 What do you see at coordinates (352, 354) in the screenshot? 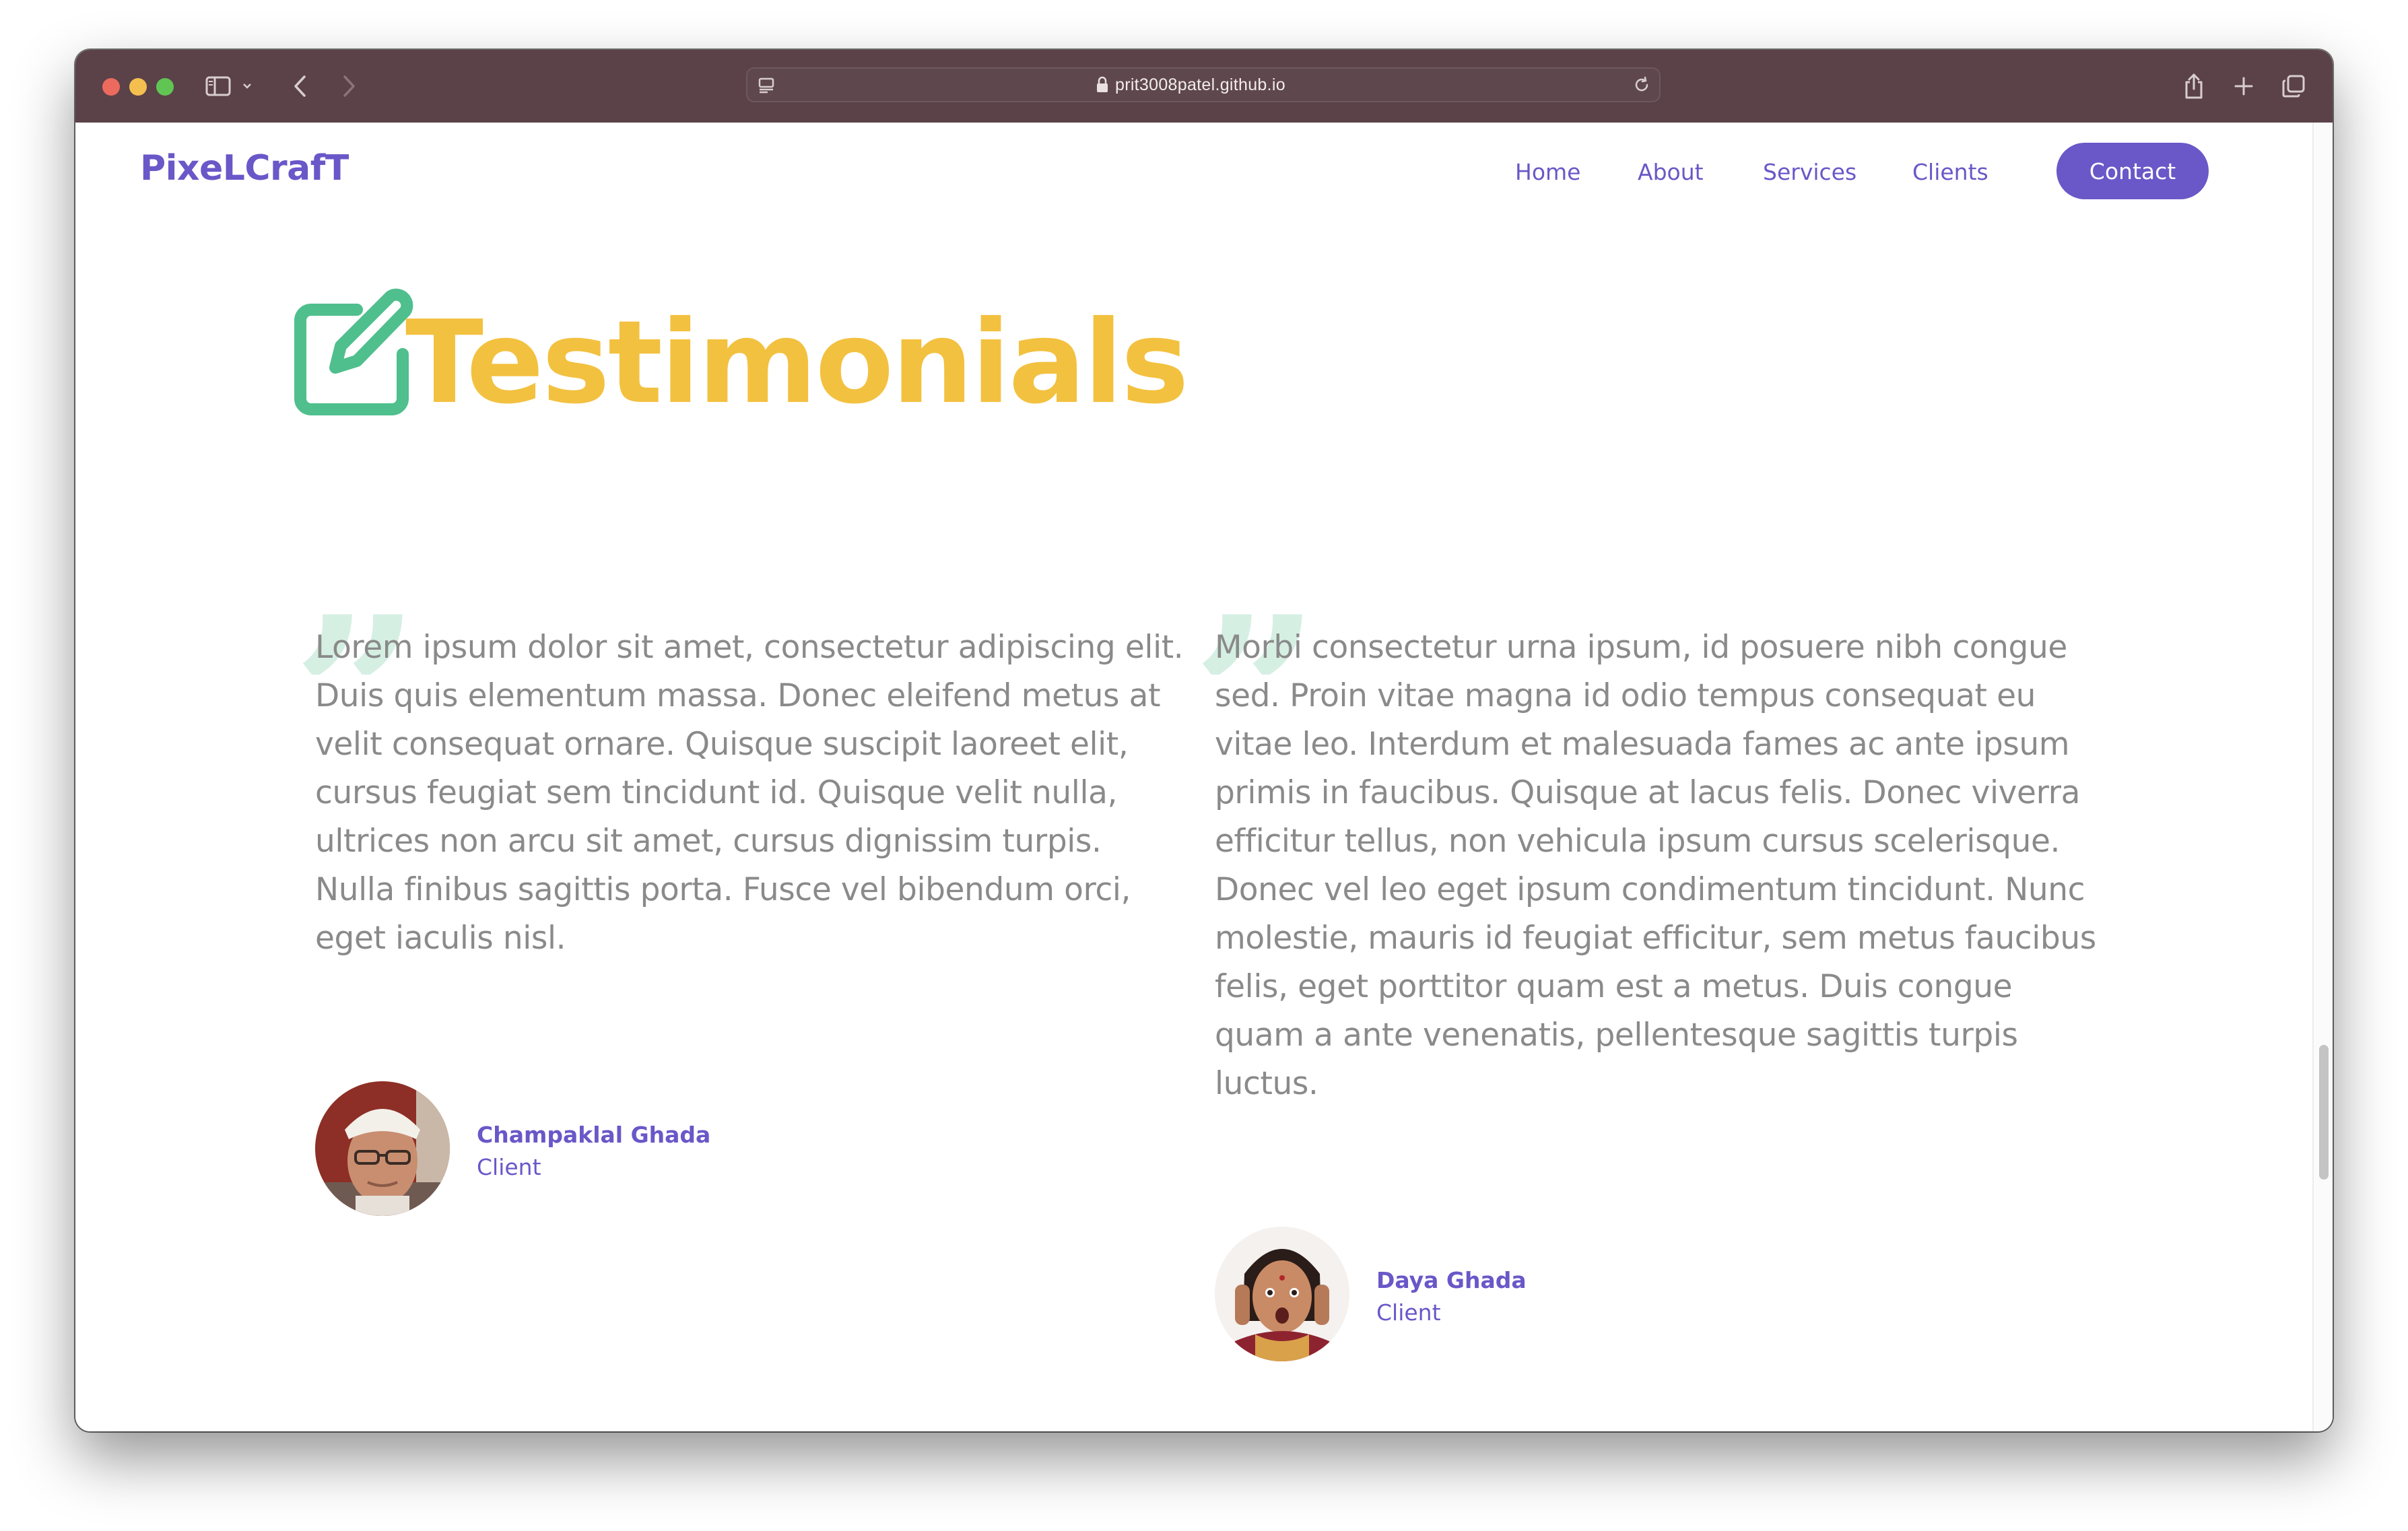
I see `edit-icon` at bounding box center [352, 354].